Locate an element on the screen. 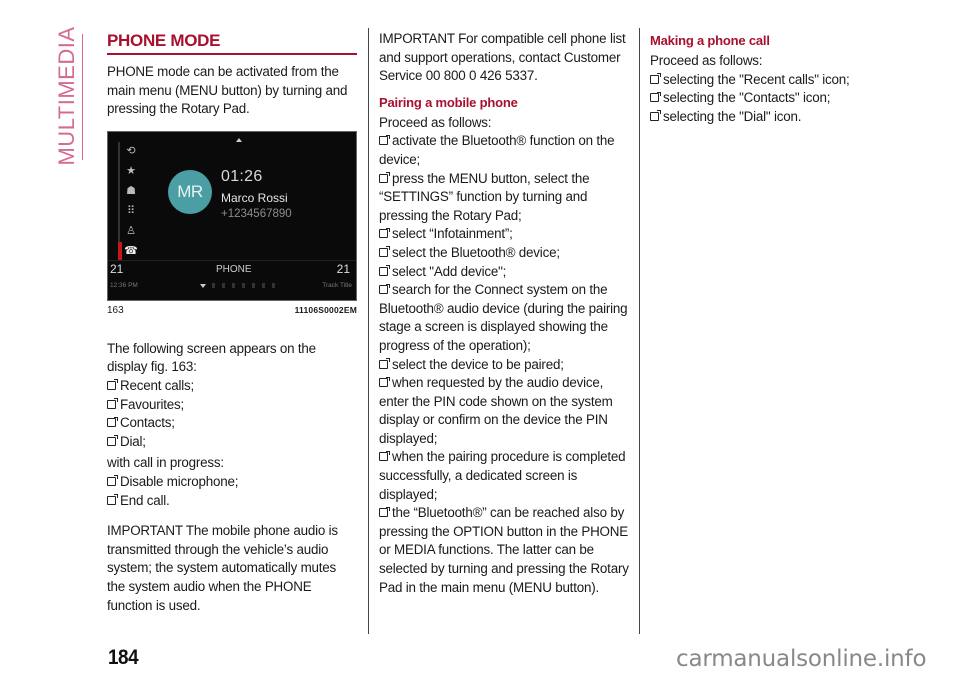 This screenshot has width=960, height=678. phone-call-proceed: Proceed as follows: is located at coordinates (706, 60).